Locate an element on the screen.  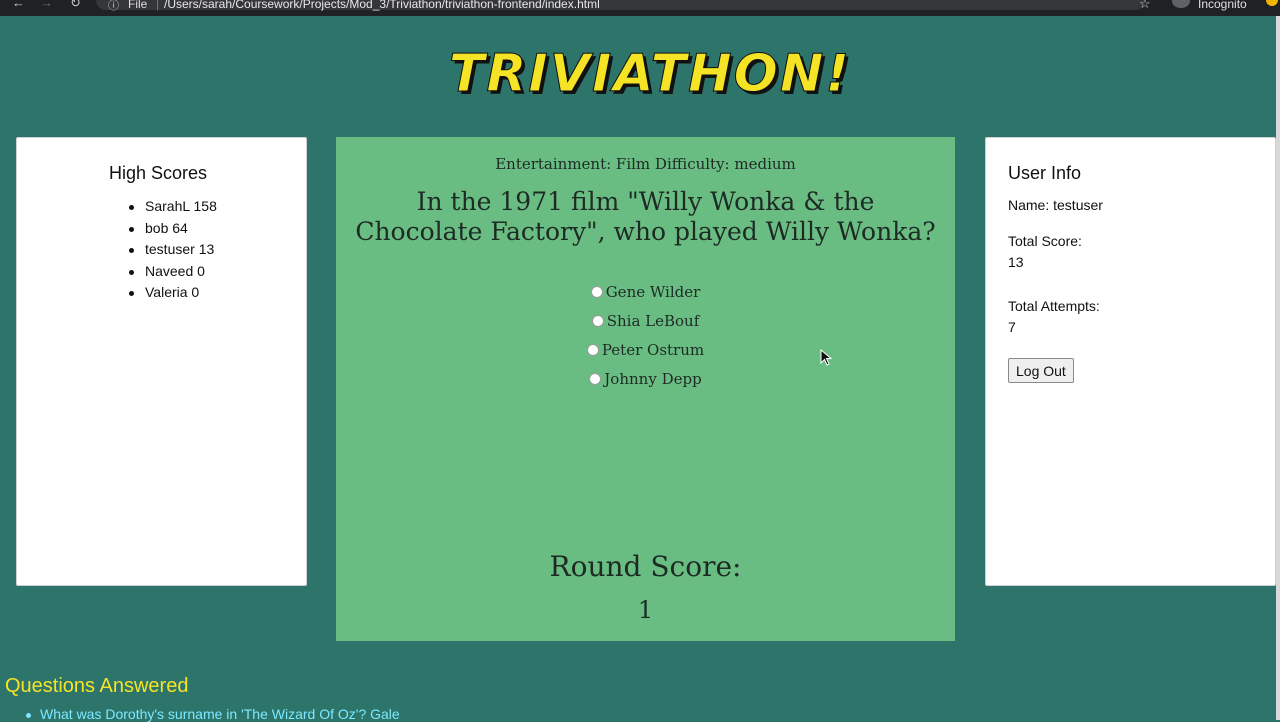
question-category: Entertainment: Film Difficulty: medium is located at coordinates (645, 164).